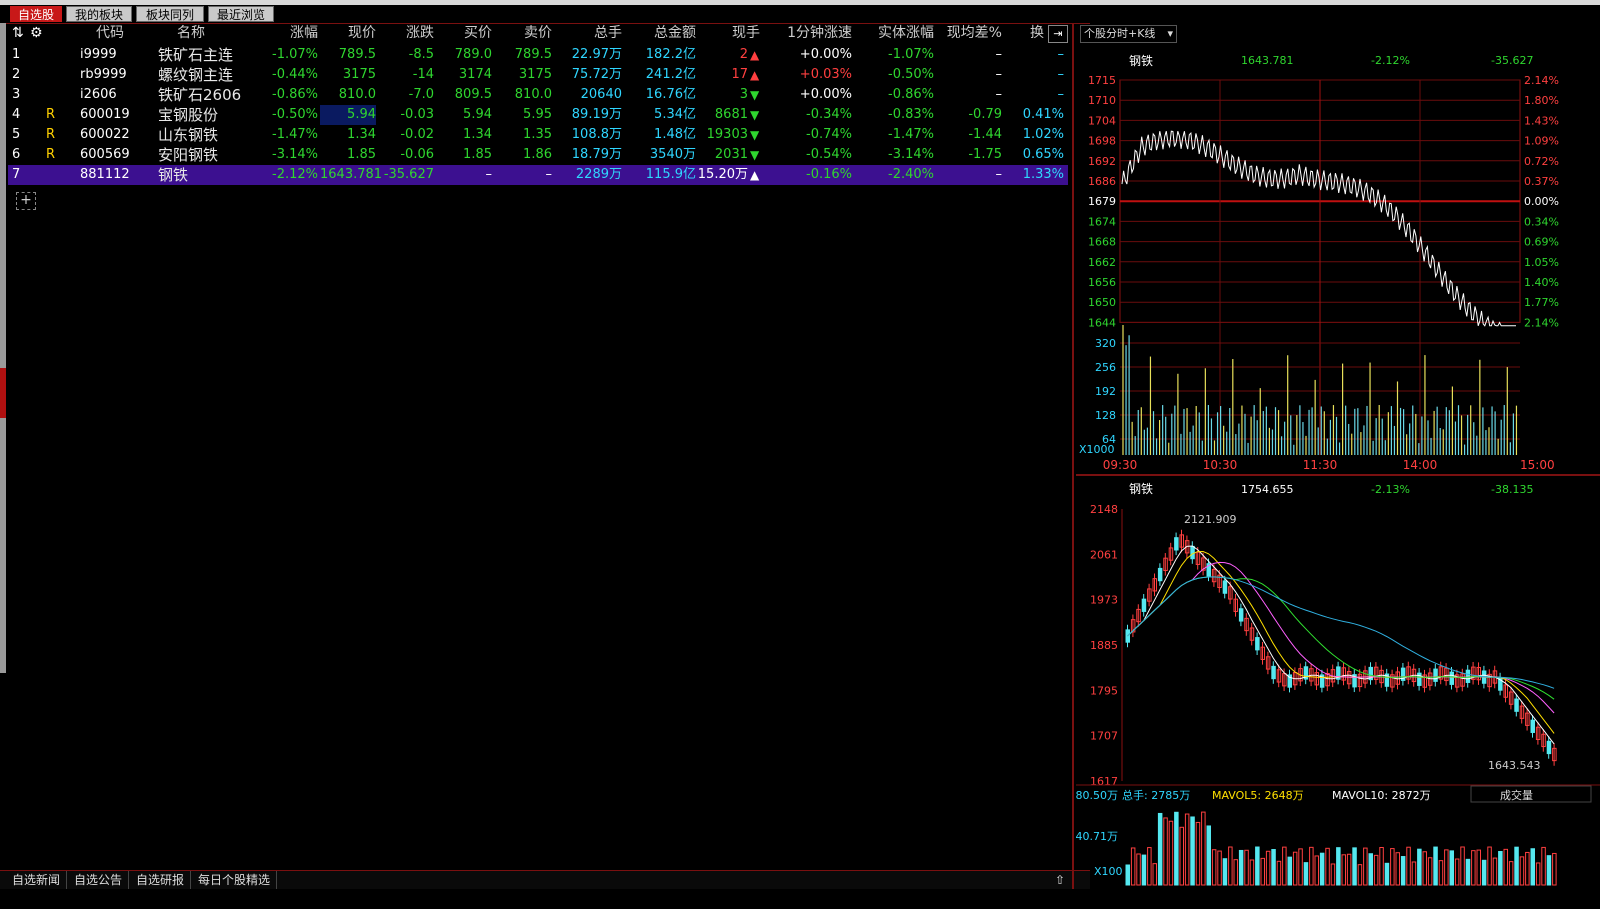 The image size is (1600, 909). Describe the element at coordinates (417, 154) in the screenshot. I see `row-chg: -0.06` at that location.